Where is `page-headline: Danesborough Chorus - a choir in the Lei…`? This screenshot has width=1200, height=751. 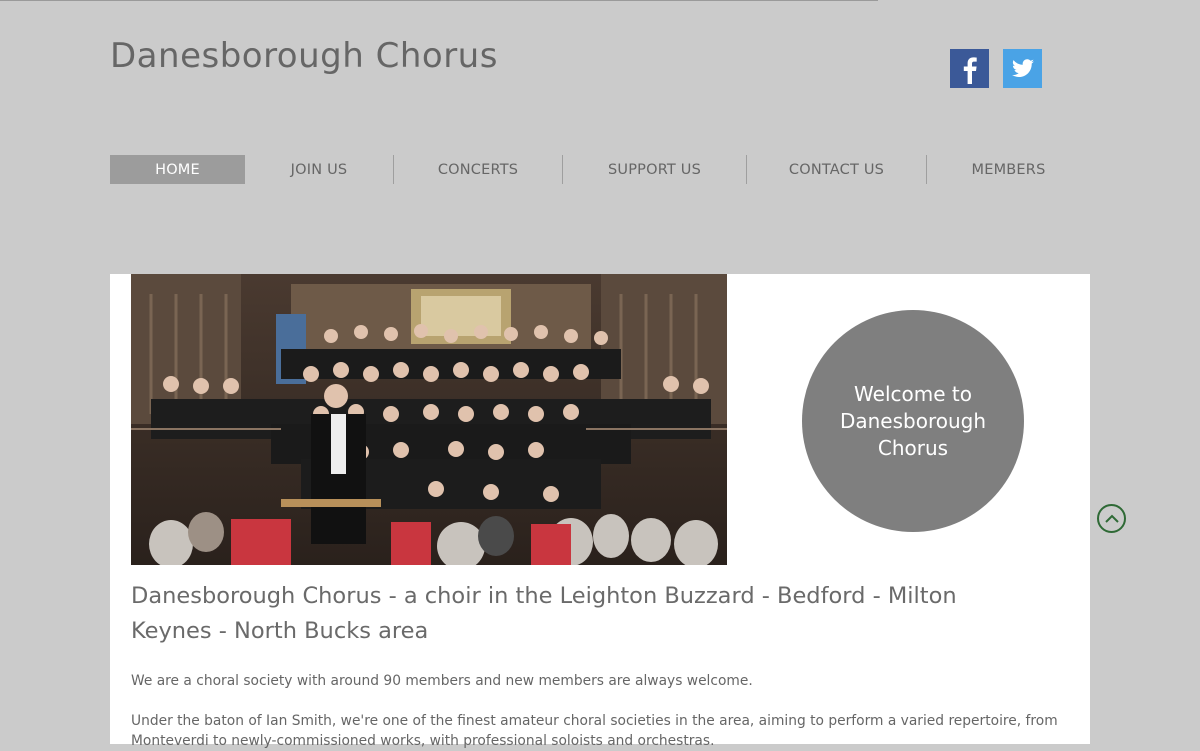
page-headline: Danesborough Chorus - a choir in the Lei… is located at coordinates (544, 613).